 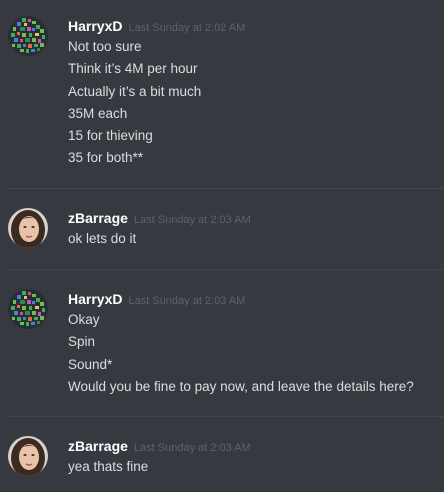 What do you see at coordinates (187, 28) in the screenshot?
I see `timestamp: Last Sunday at 2:02 AM` at bounding box center [187, 28].